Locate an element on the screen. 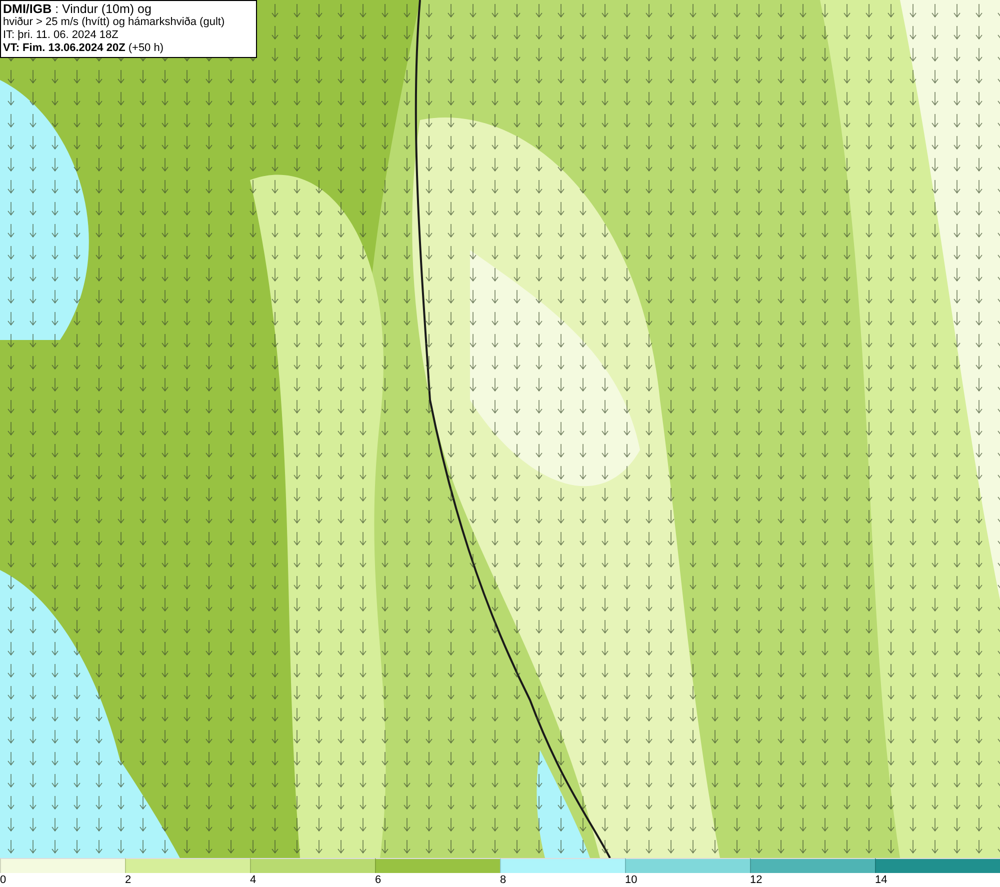  title-line: VT: Fim. 13.06.2024 20Z (+50 h) is located at coordinates (84, 48).